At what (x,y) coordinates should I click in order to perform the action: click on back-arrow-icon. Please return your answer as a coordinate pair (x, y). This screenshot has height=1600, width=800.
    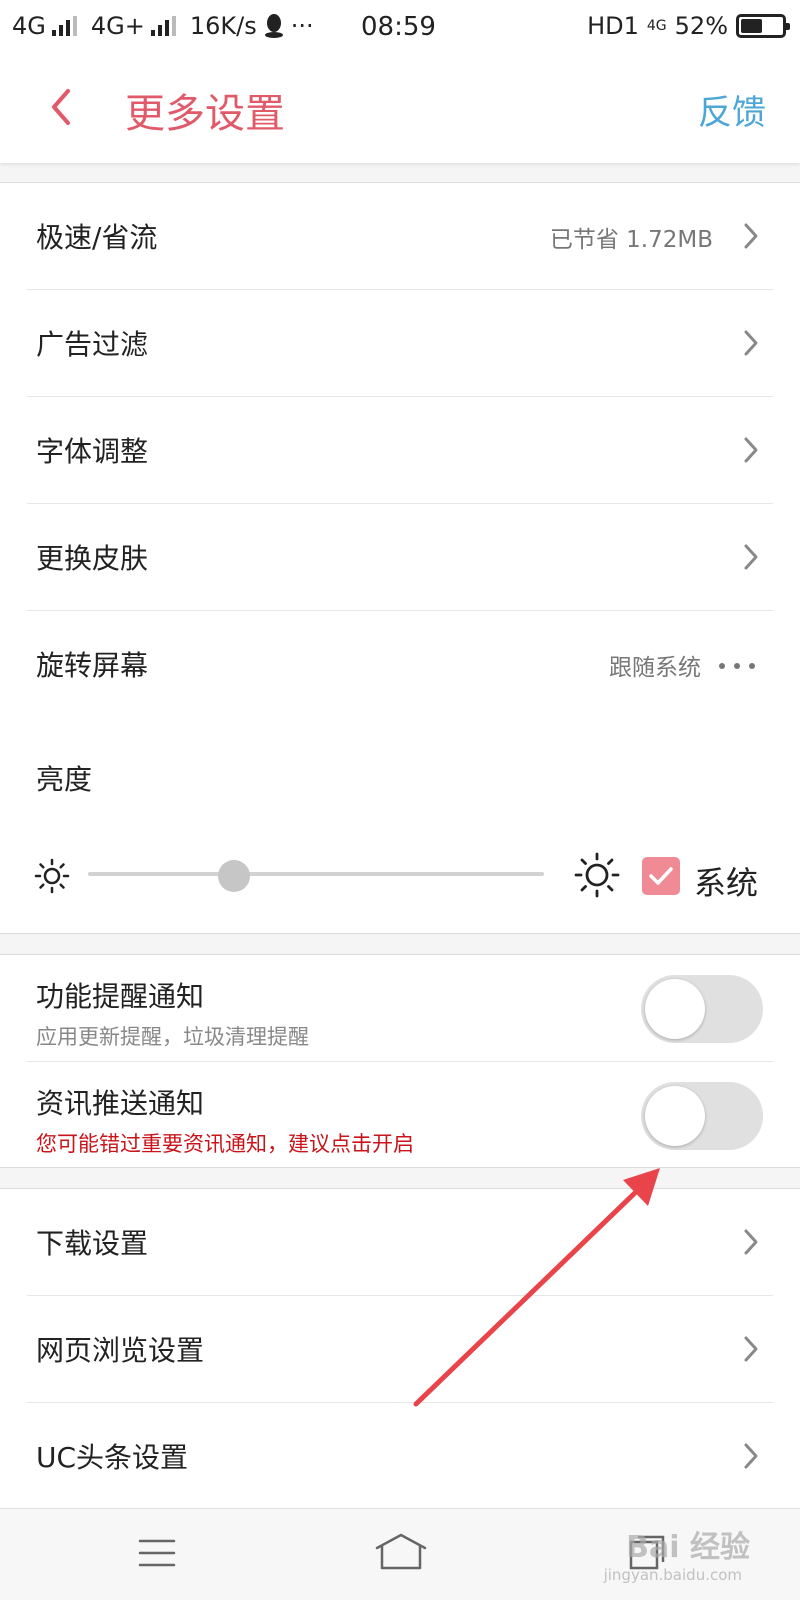
    Looking at the image, I should click on (63, 107).